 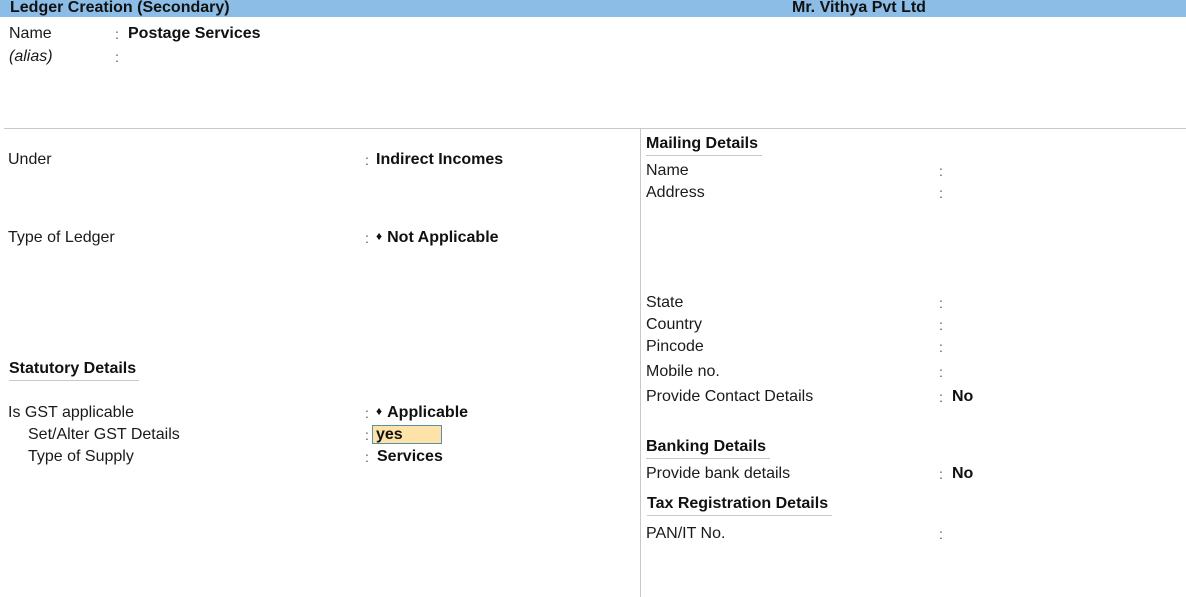 I want to click on pan-colon: :, so click(x=941, y=534).